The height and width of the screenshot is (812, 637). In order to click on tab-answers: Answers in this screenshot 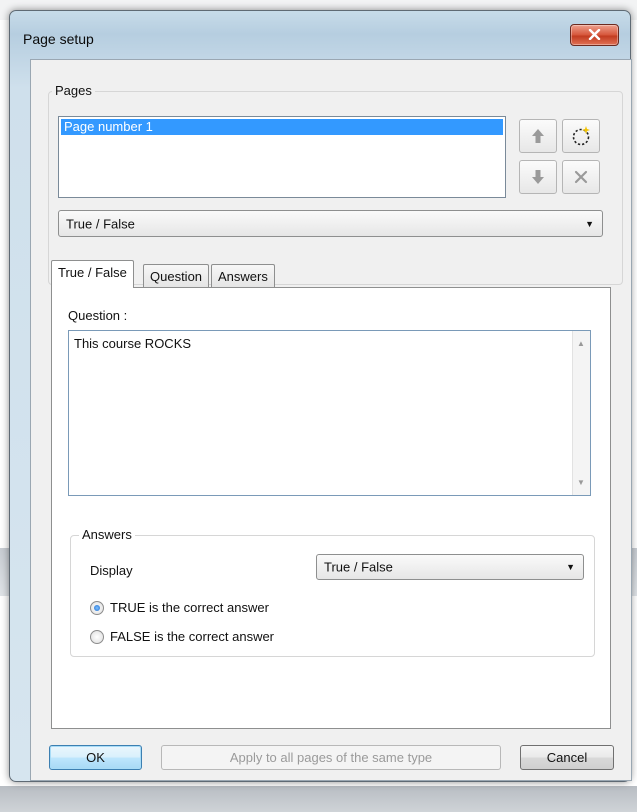, I will do `click(243, 276)`.